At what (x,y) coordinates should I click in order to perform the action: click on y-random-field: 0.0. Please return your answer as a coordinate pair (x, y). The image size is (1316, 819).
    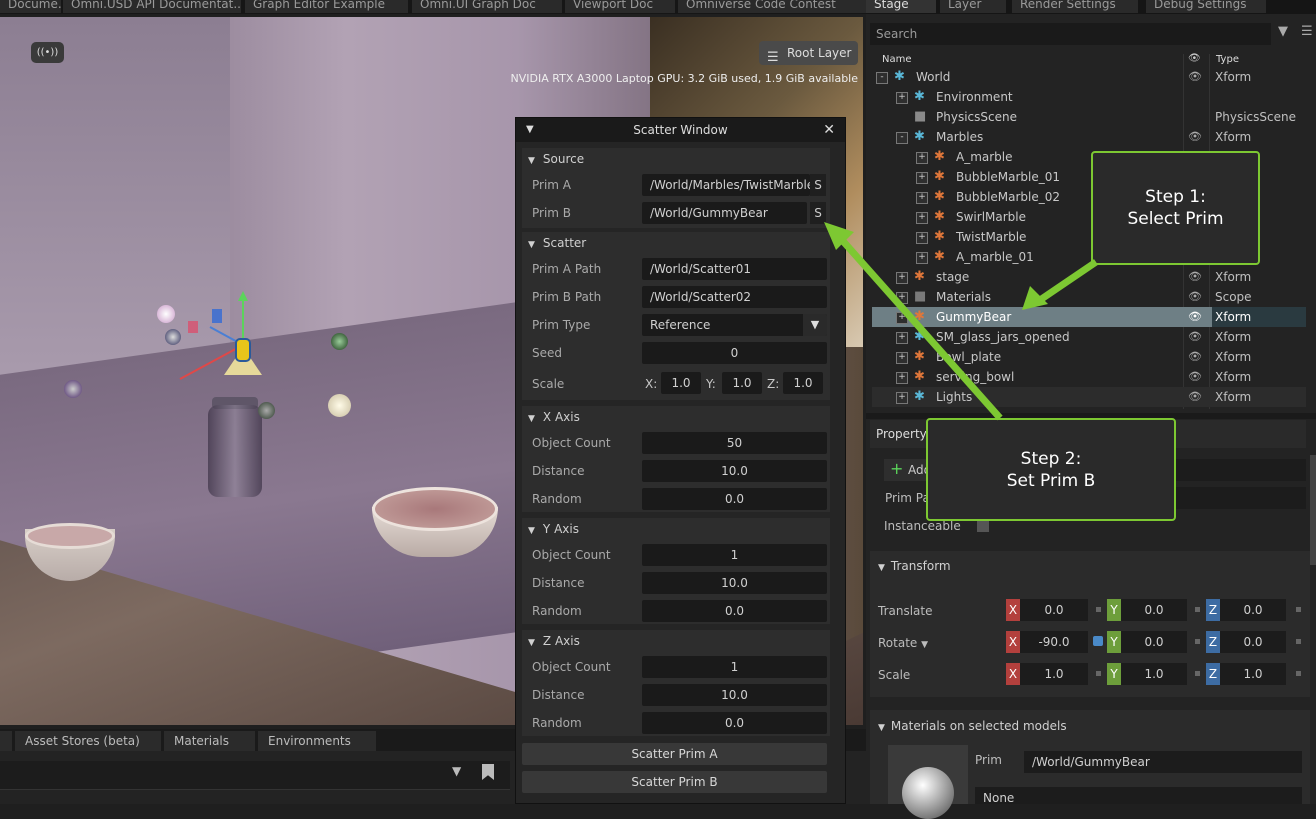
    Looking at the image, I should click on (734, 611).